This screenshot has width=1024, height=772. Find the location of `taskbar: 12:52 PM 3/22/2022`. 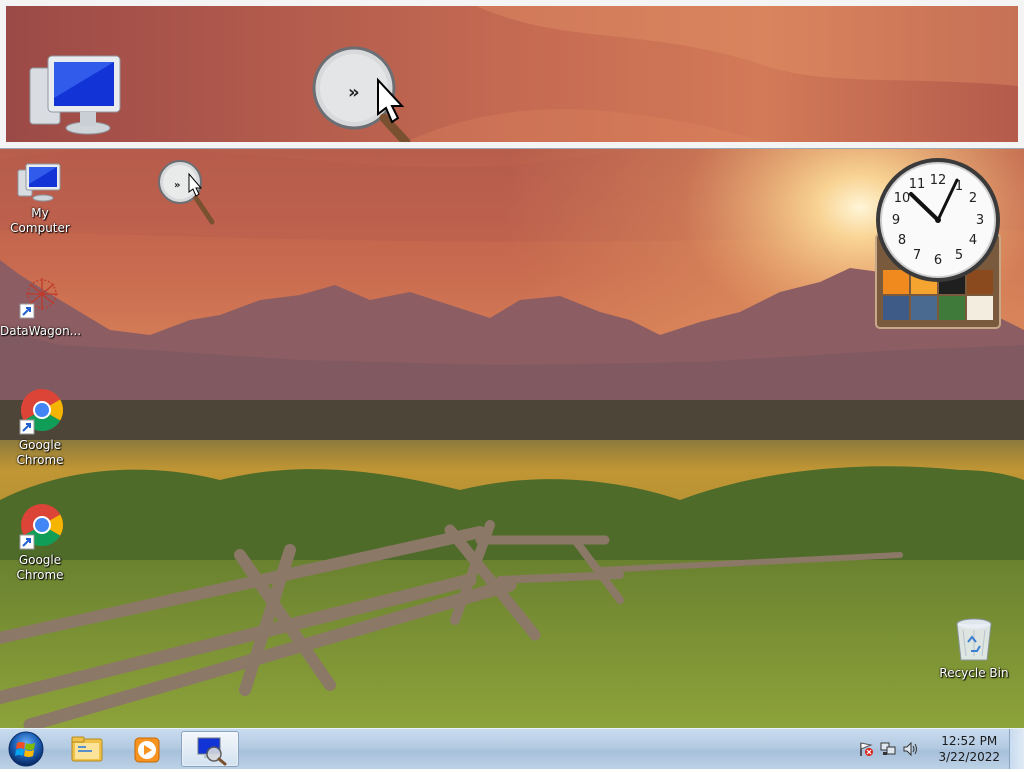

taskbar: 12:52 PM 3/22/2022 is located at coordinates (512, 748).